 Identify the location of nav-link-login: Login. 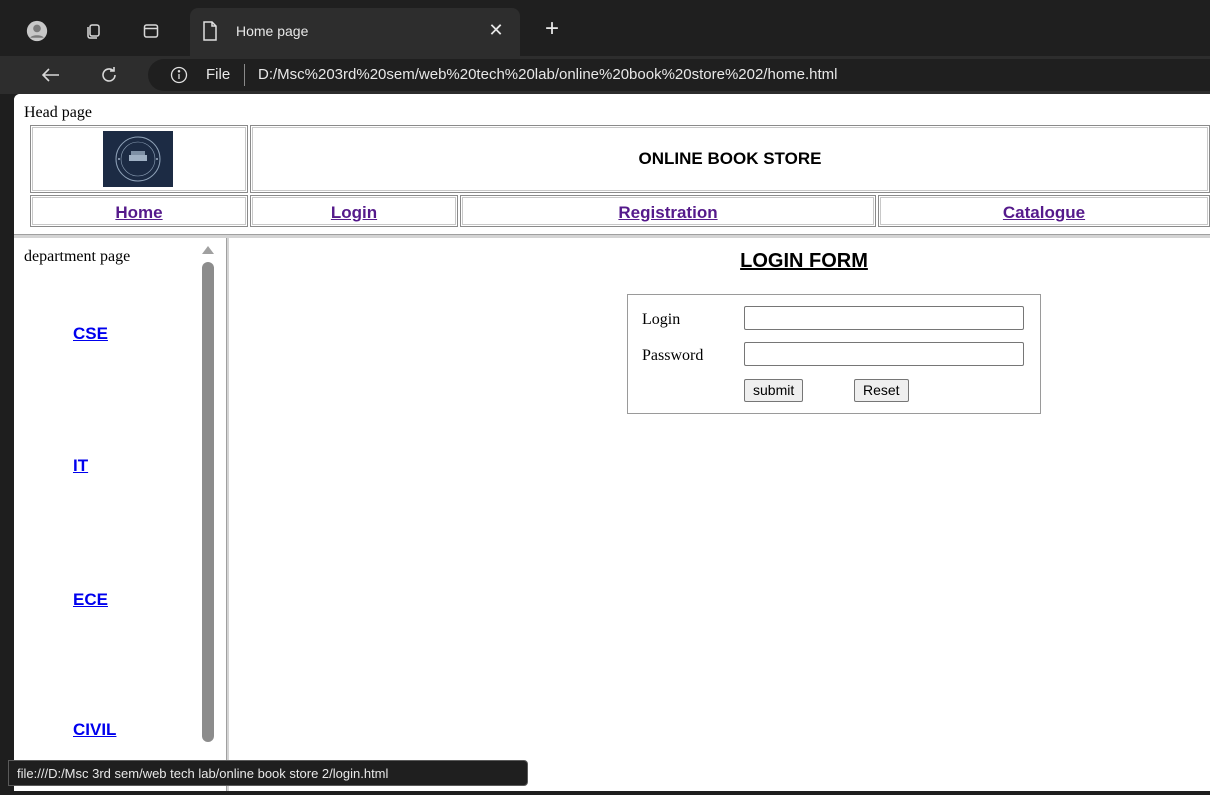
(354, 213).